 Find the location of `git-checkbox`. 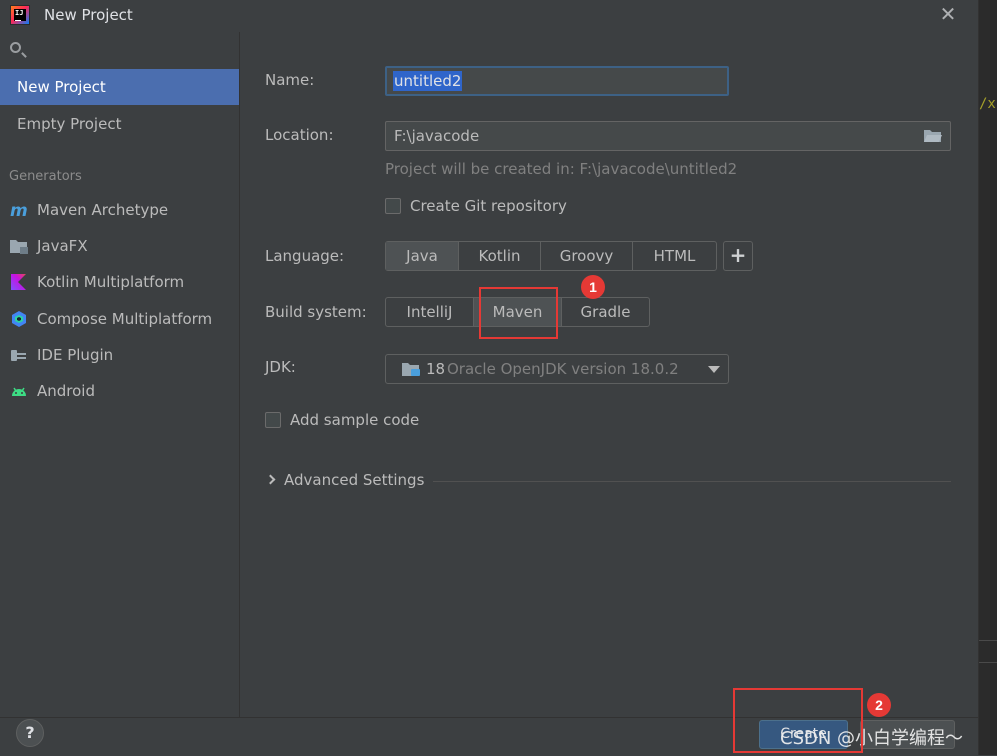

git-checkbox is located at coordinates (393, 206).